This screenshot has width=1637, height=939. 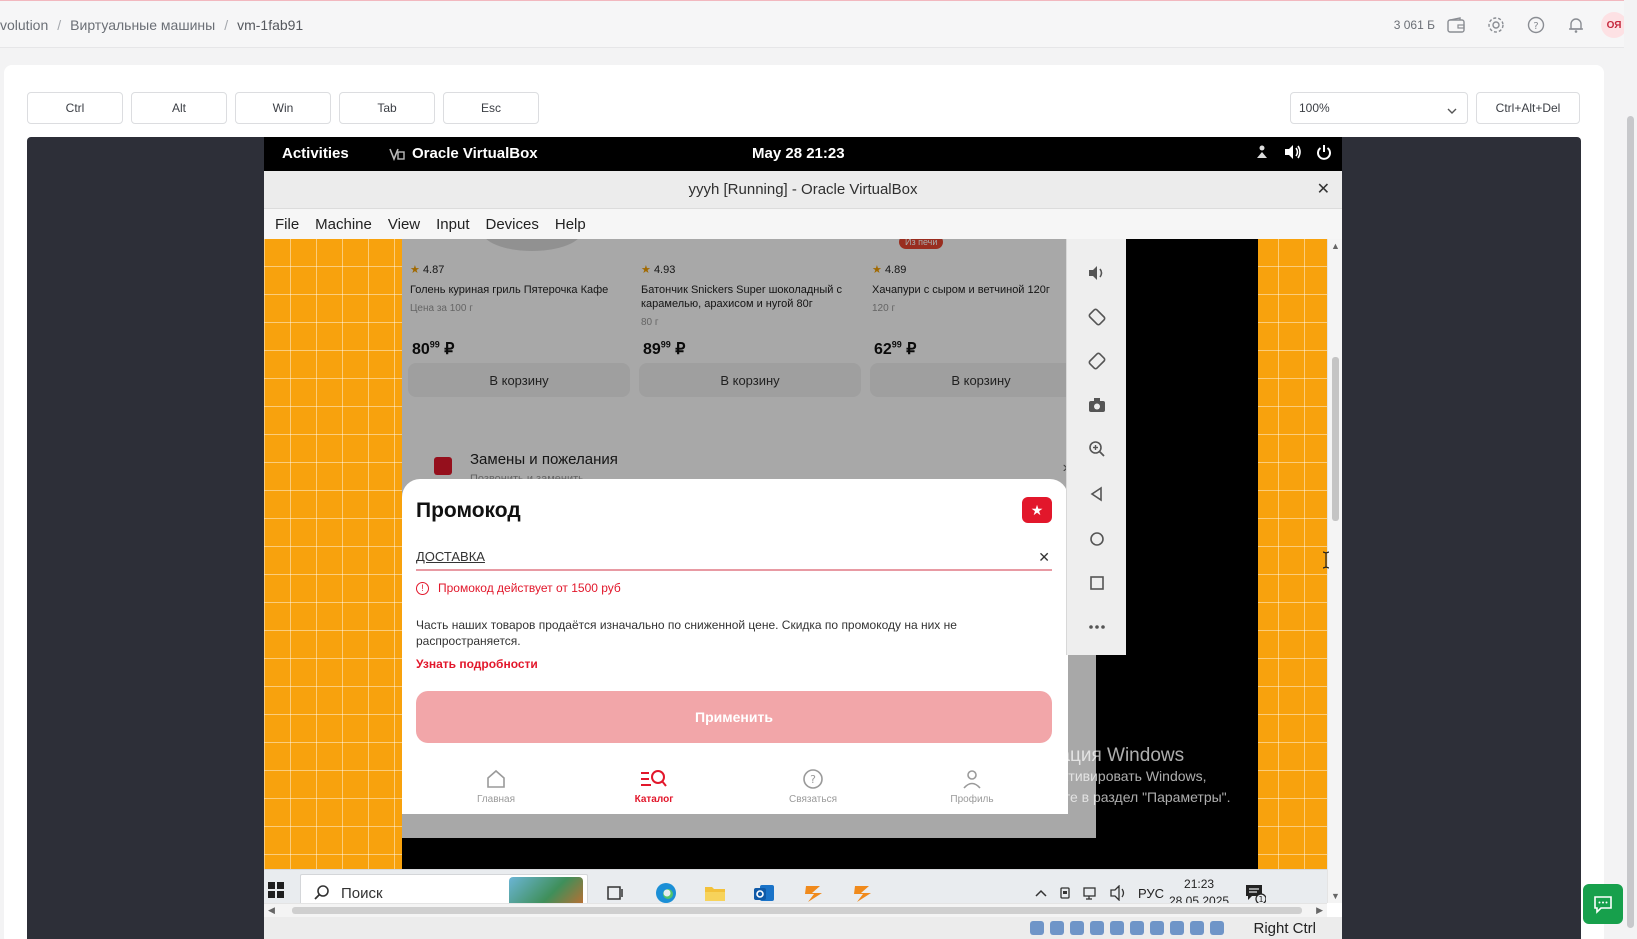 I want to click on scroll-up-arrow: ▲, so click(x=1335, y=246).